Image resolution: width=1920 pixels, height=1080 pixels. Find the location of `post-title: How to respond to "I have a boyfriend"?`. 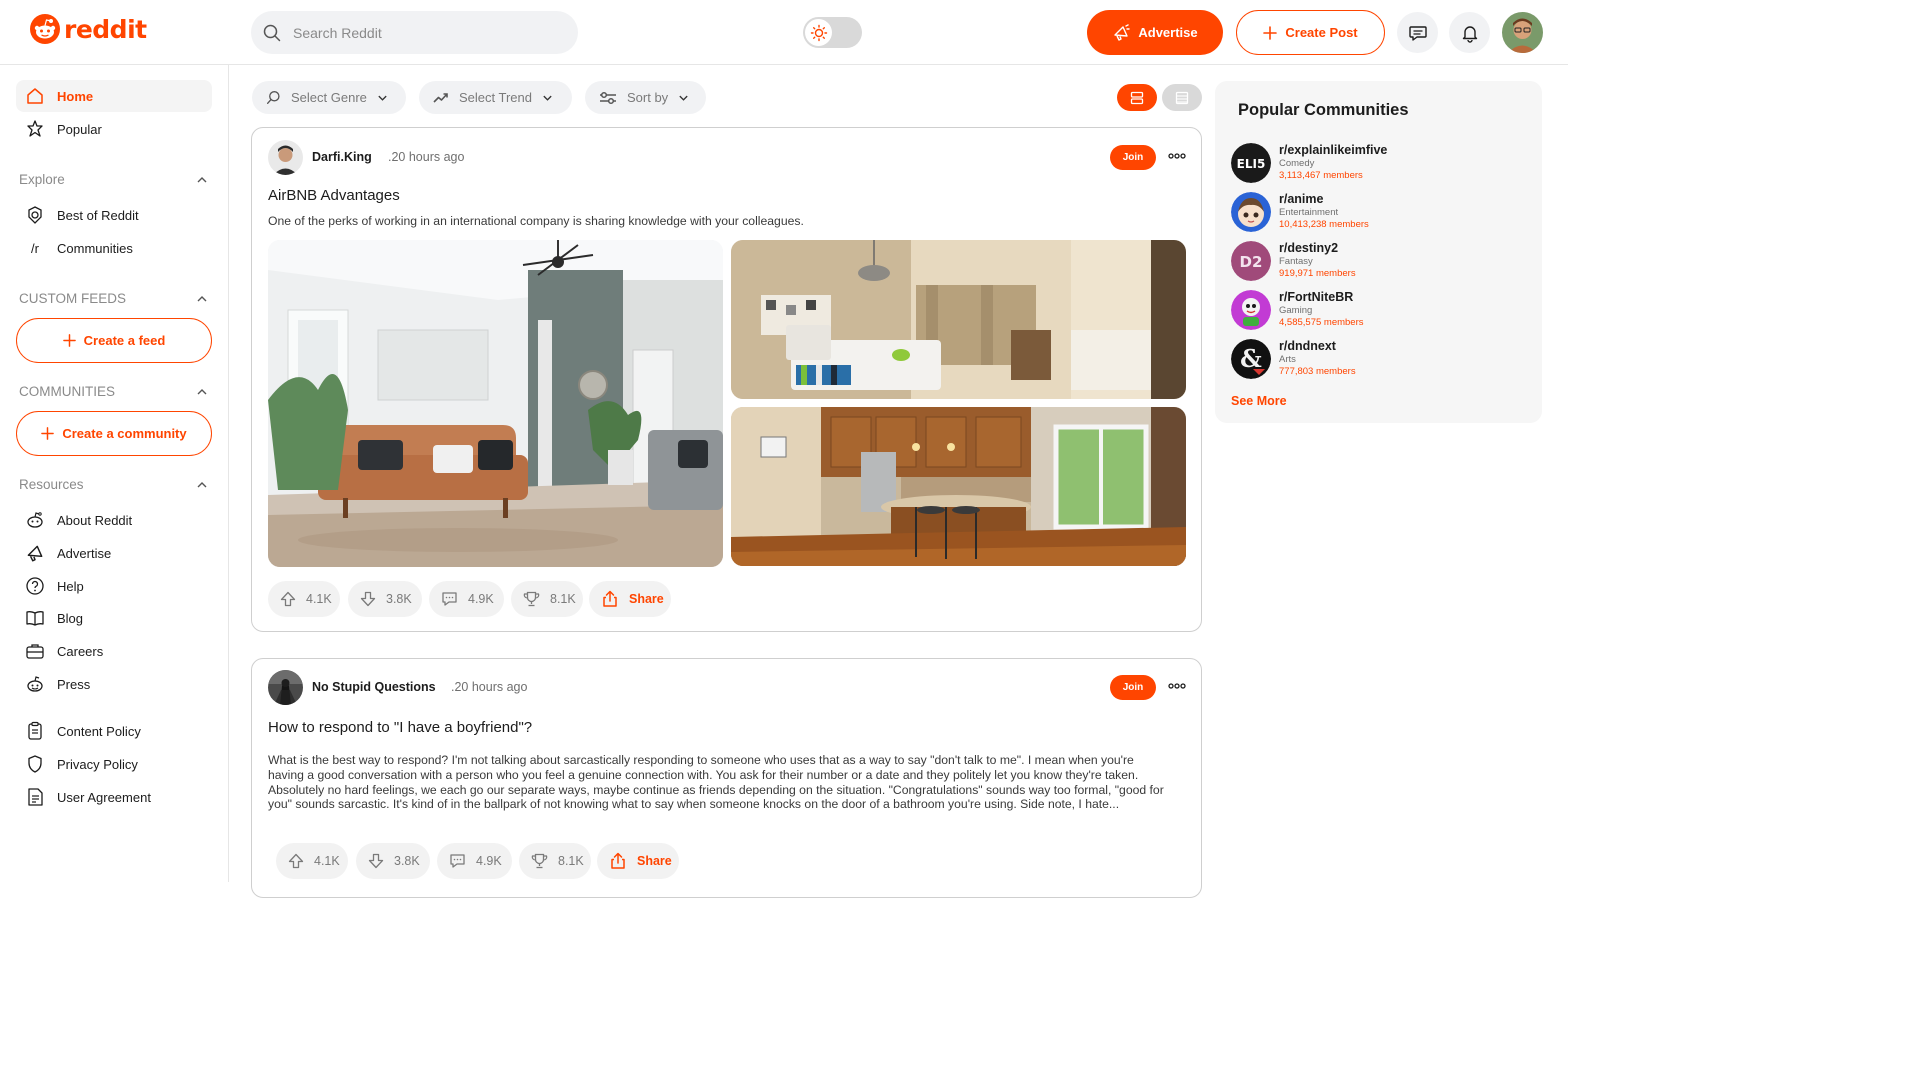

post-title: How to respond to "I have a boyfriend"? is located at coordinates (400, 727).